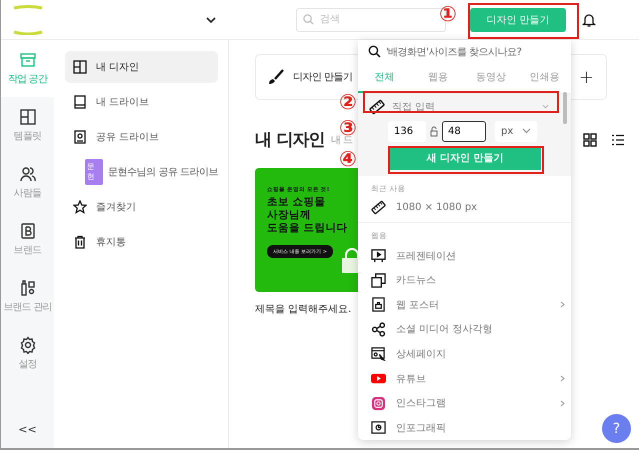 The height and width of the screenshot is (450, 639). Describe the element at coordinates (590, 139) in the screenshot. I see `grid-view-icon` at that location.